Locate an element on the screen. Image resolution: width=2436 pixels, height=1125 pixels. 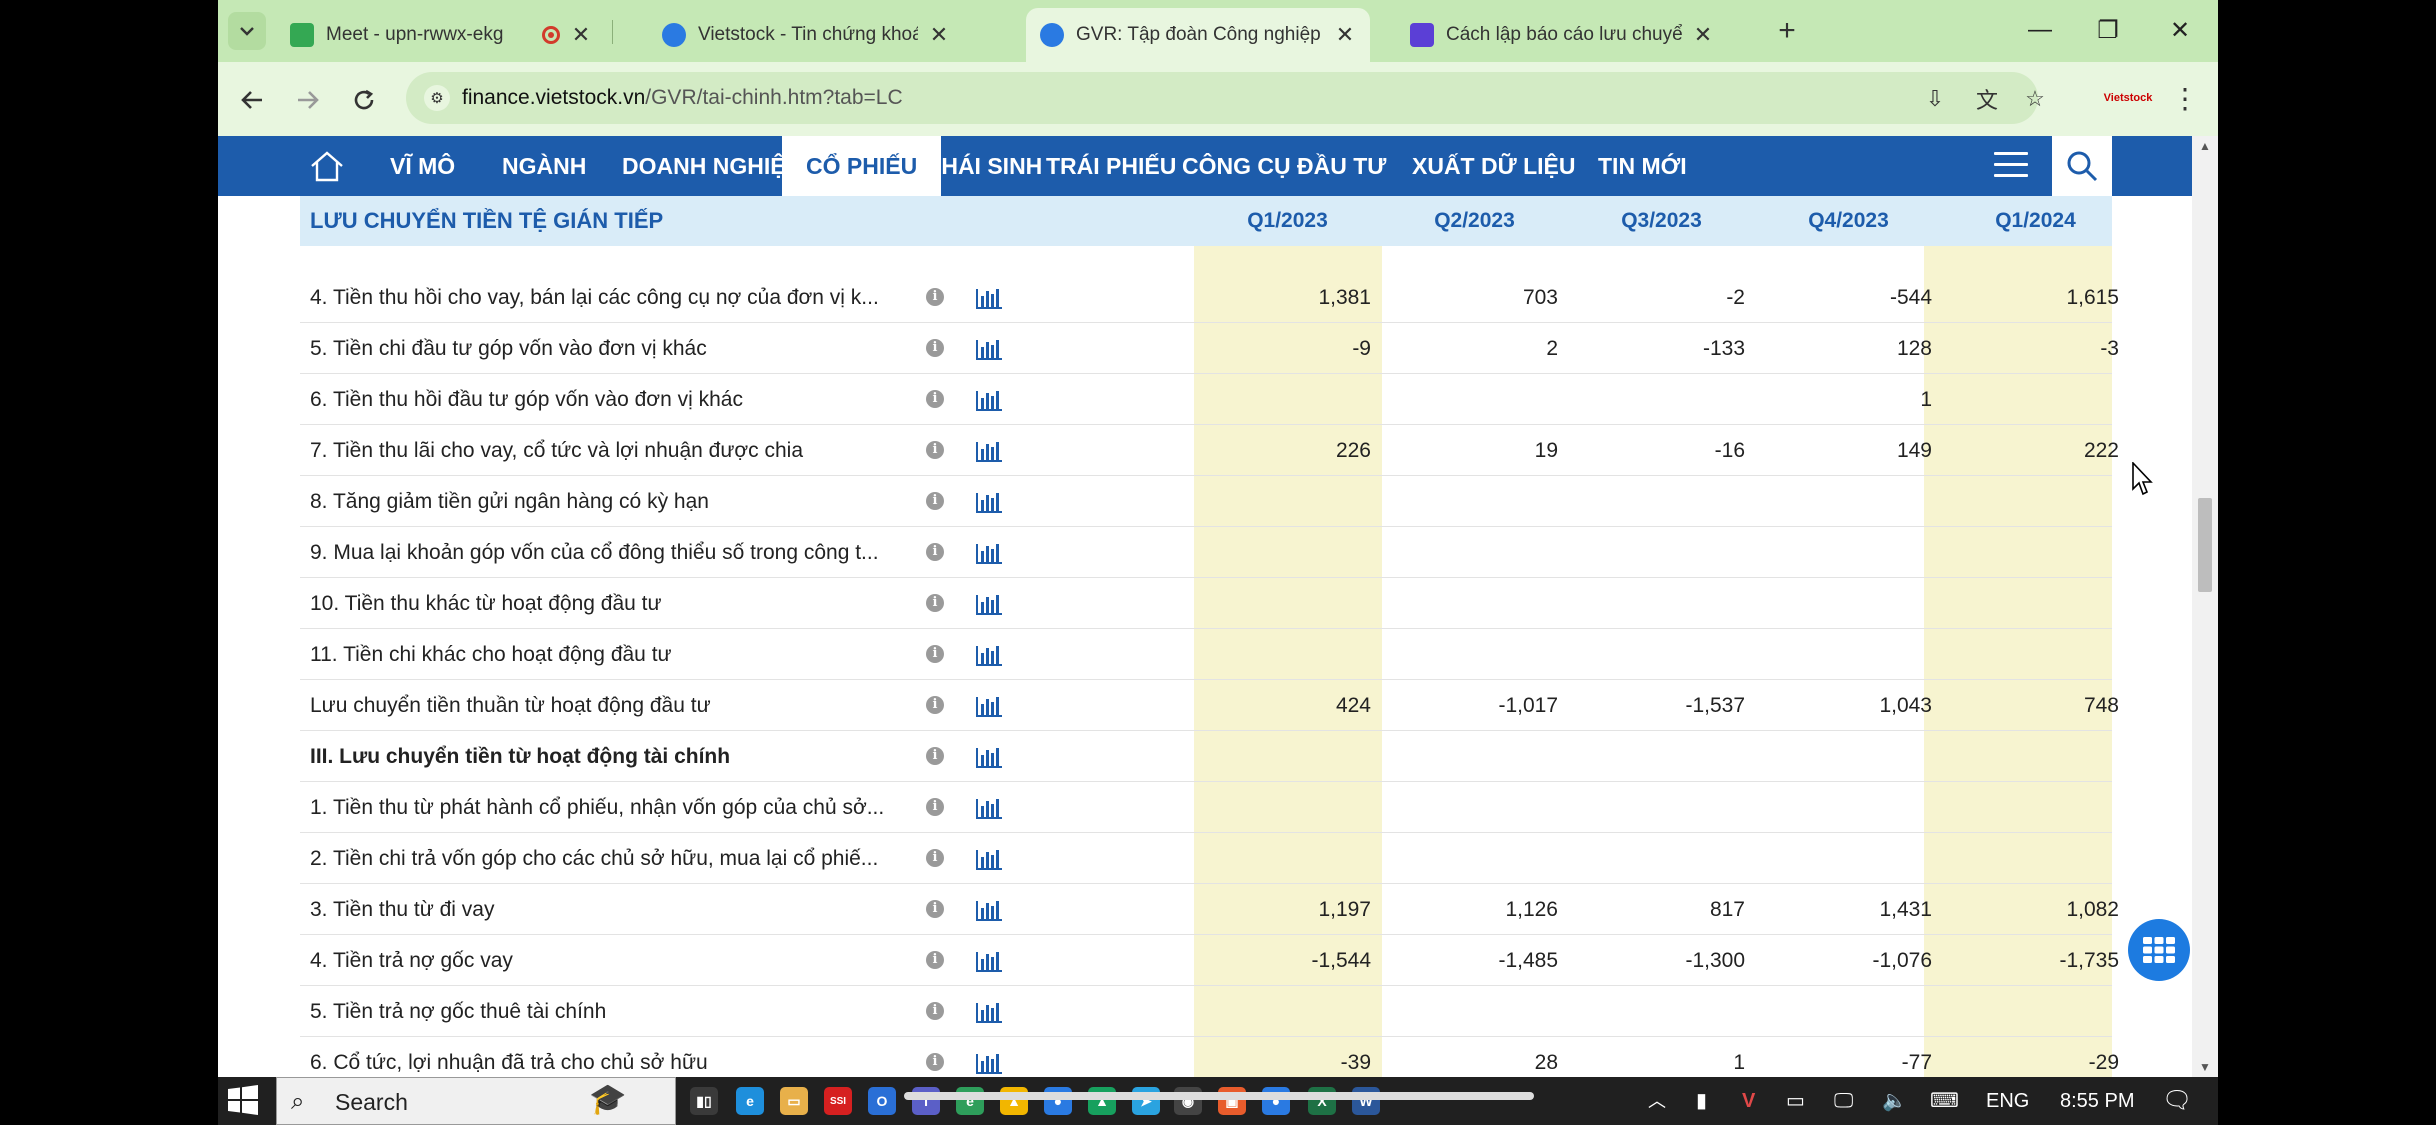
bookmark-star-icon: ☆ is located at coordinates (2035, 99).